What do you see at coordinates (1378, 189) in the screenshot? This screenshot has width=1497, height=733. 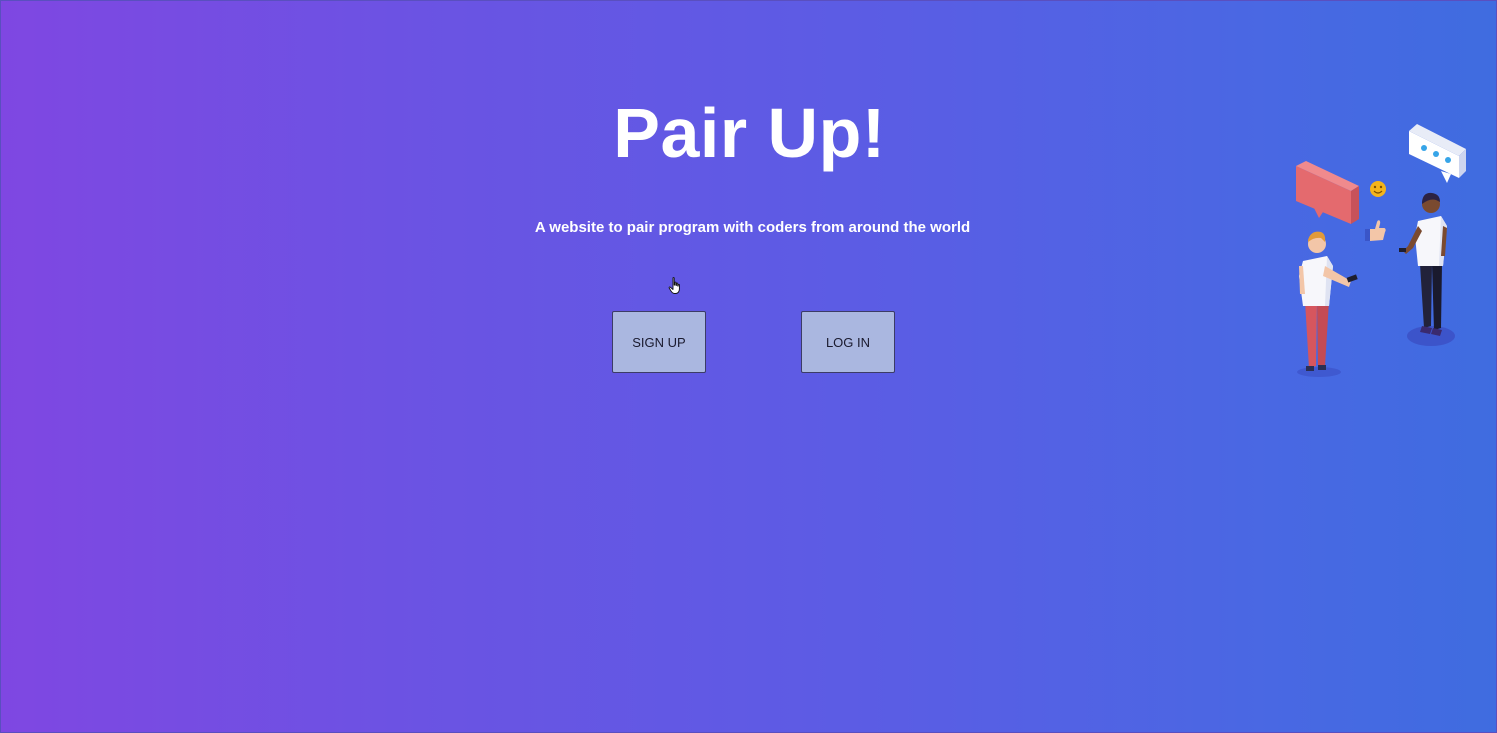 I see `smiley-icon` at bounding box center [1378, 189].